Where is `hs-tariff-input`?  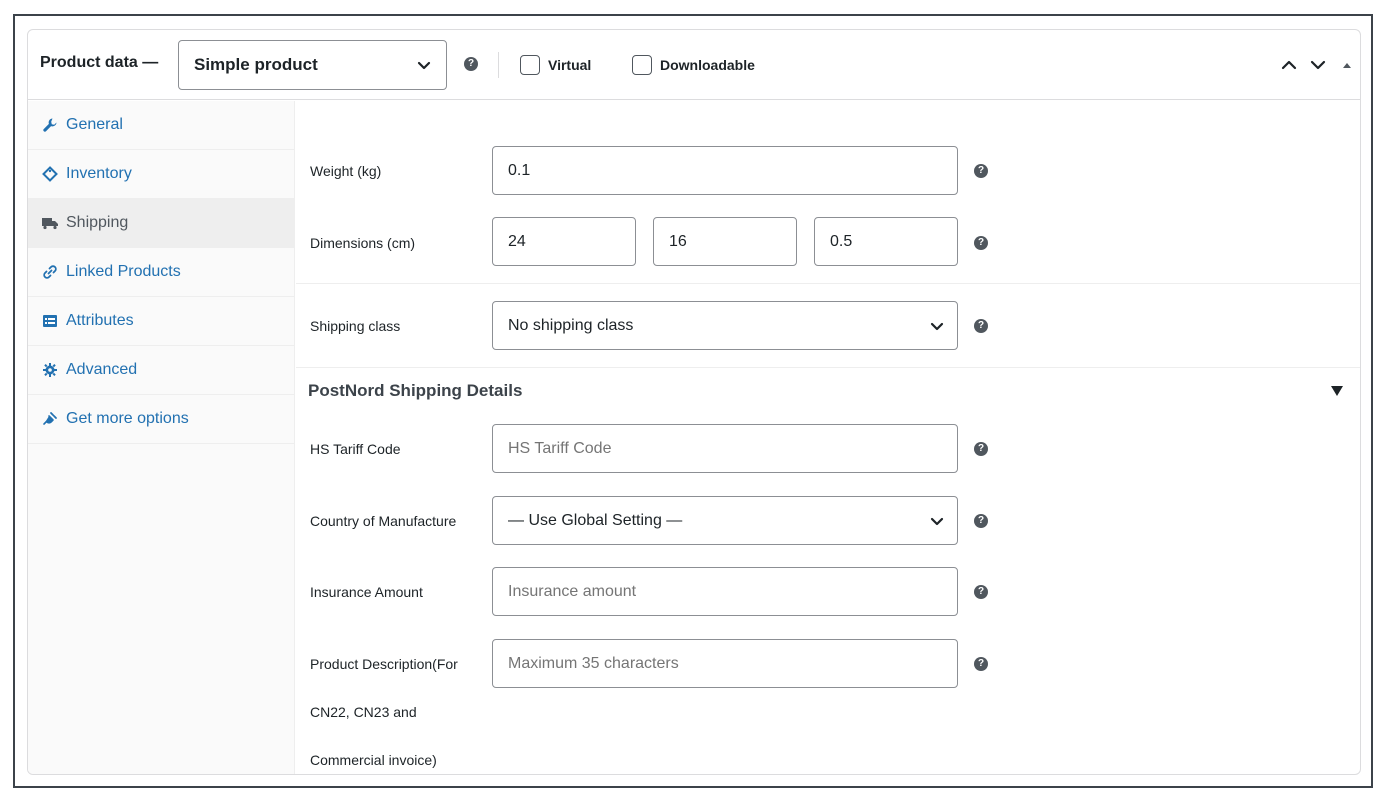 hs-tariff-input is located at coordinates (725, 448).